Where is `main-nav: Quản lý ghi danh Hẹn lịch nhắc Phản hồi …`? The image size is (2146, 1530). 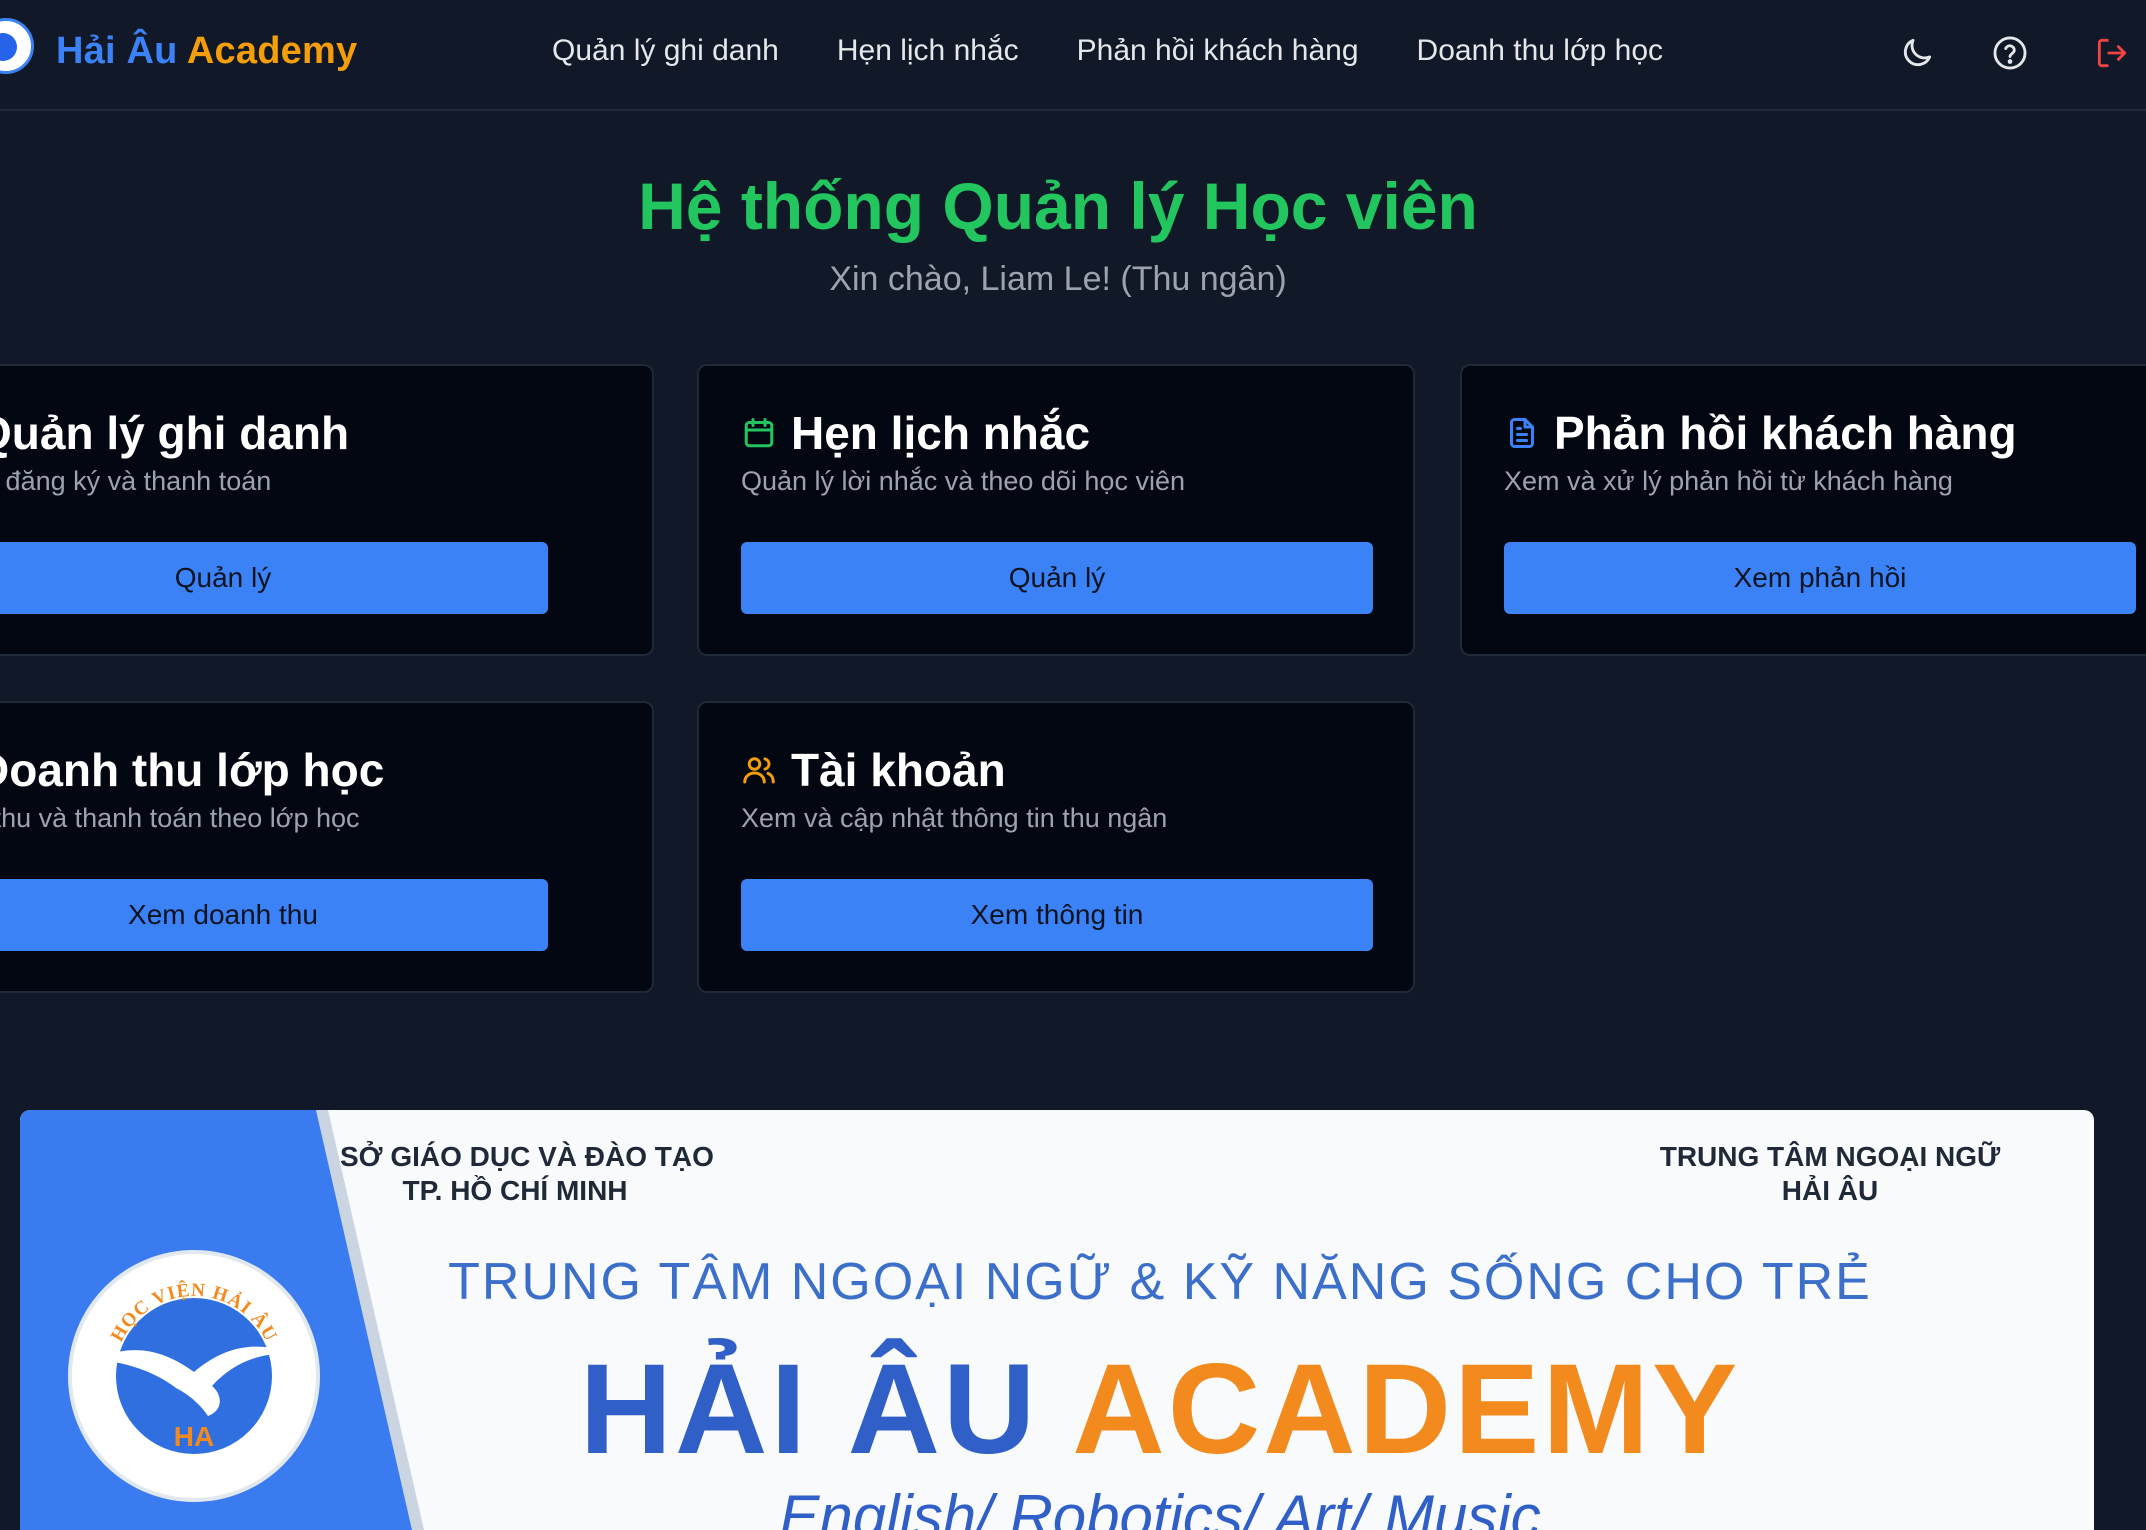
main-nav: Quản lý ghi danh Hẹn lịch nhắc Phản hồi … is located at coordinates (1107, 51).